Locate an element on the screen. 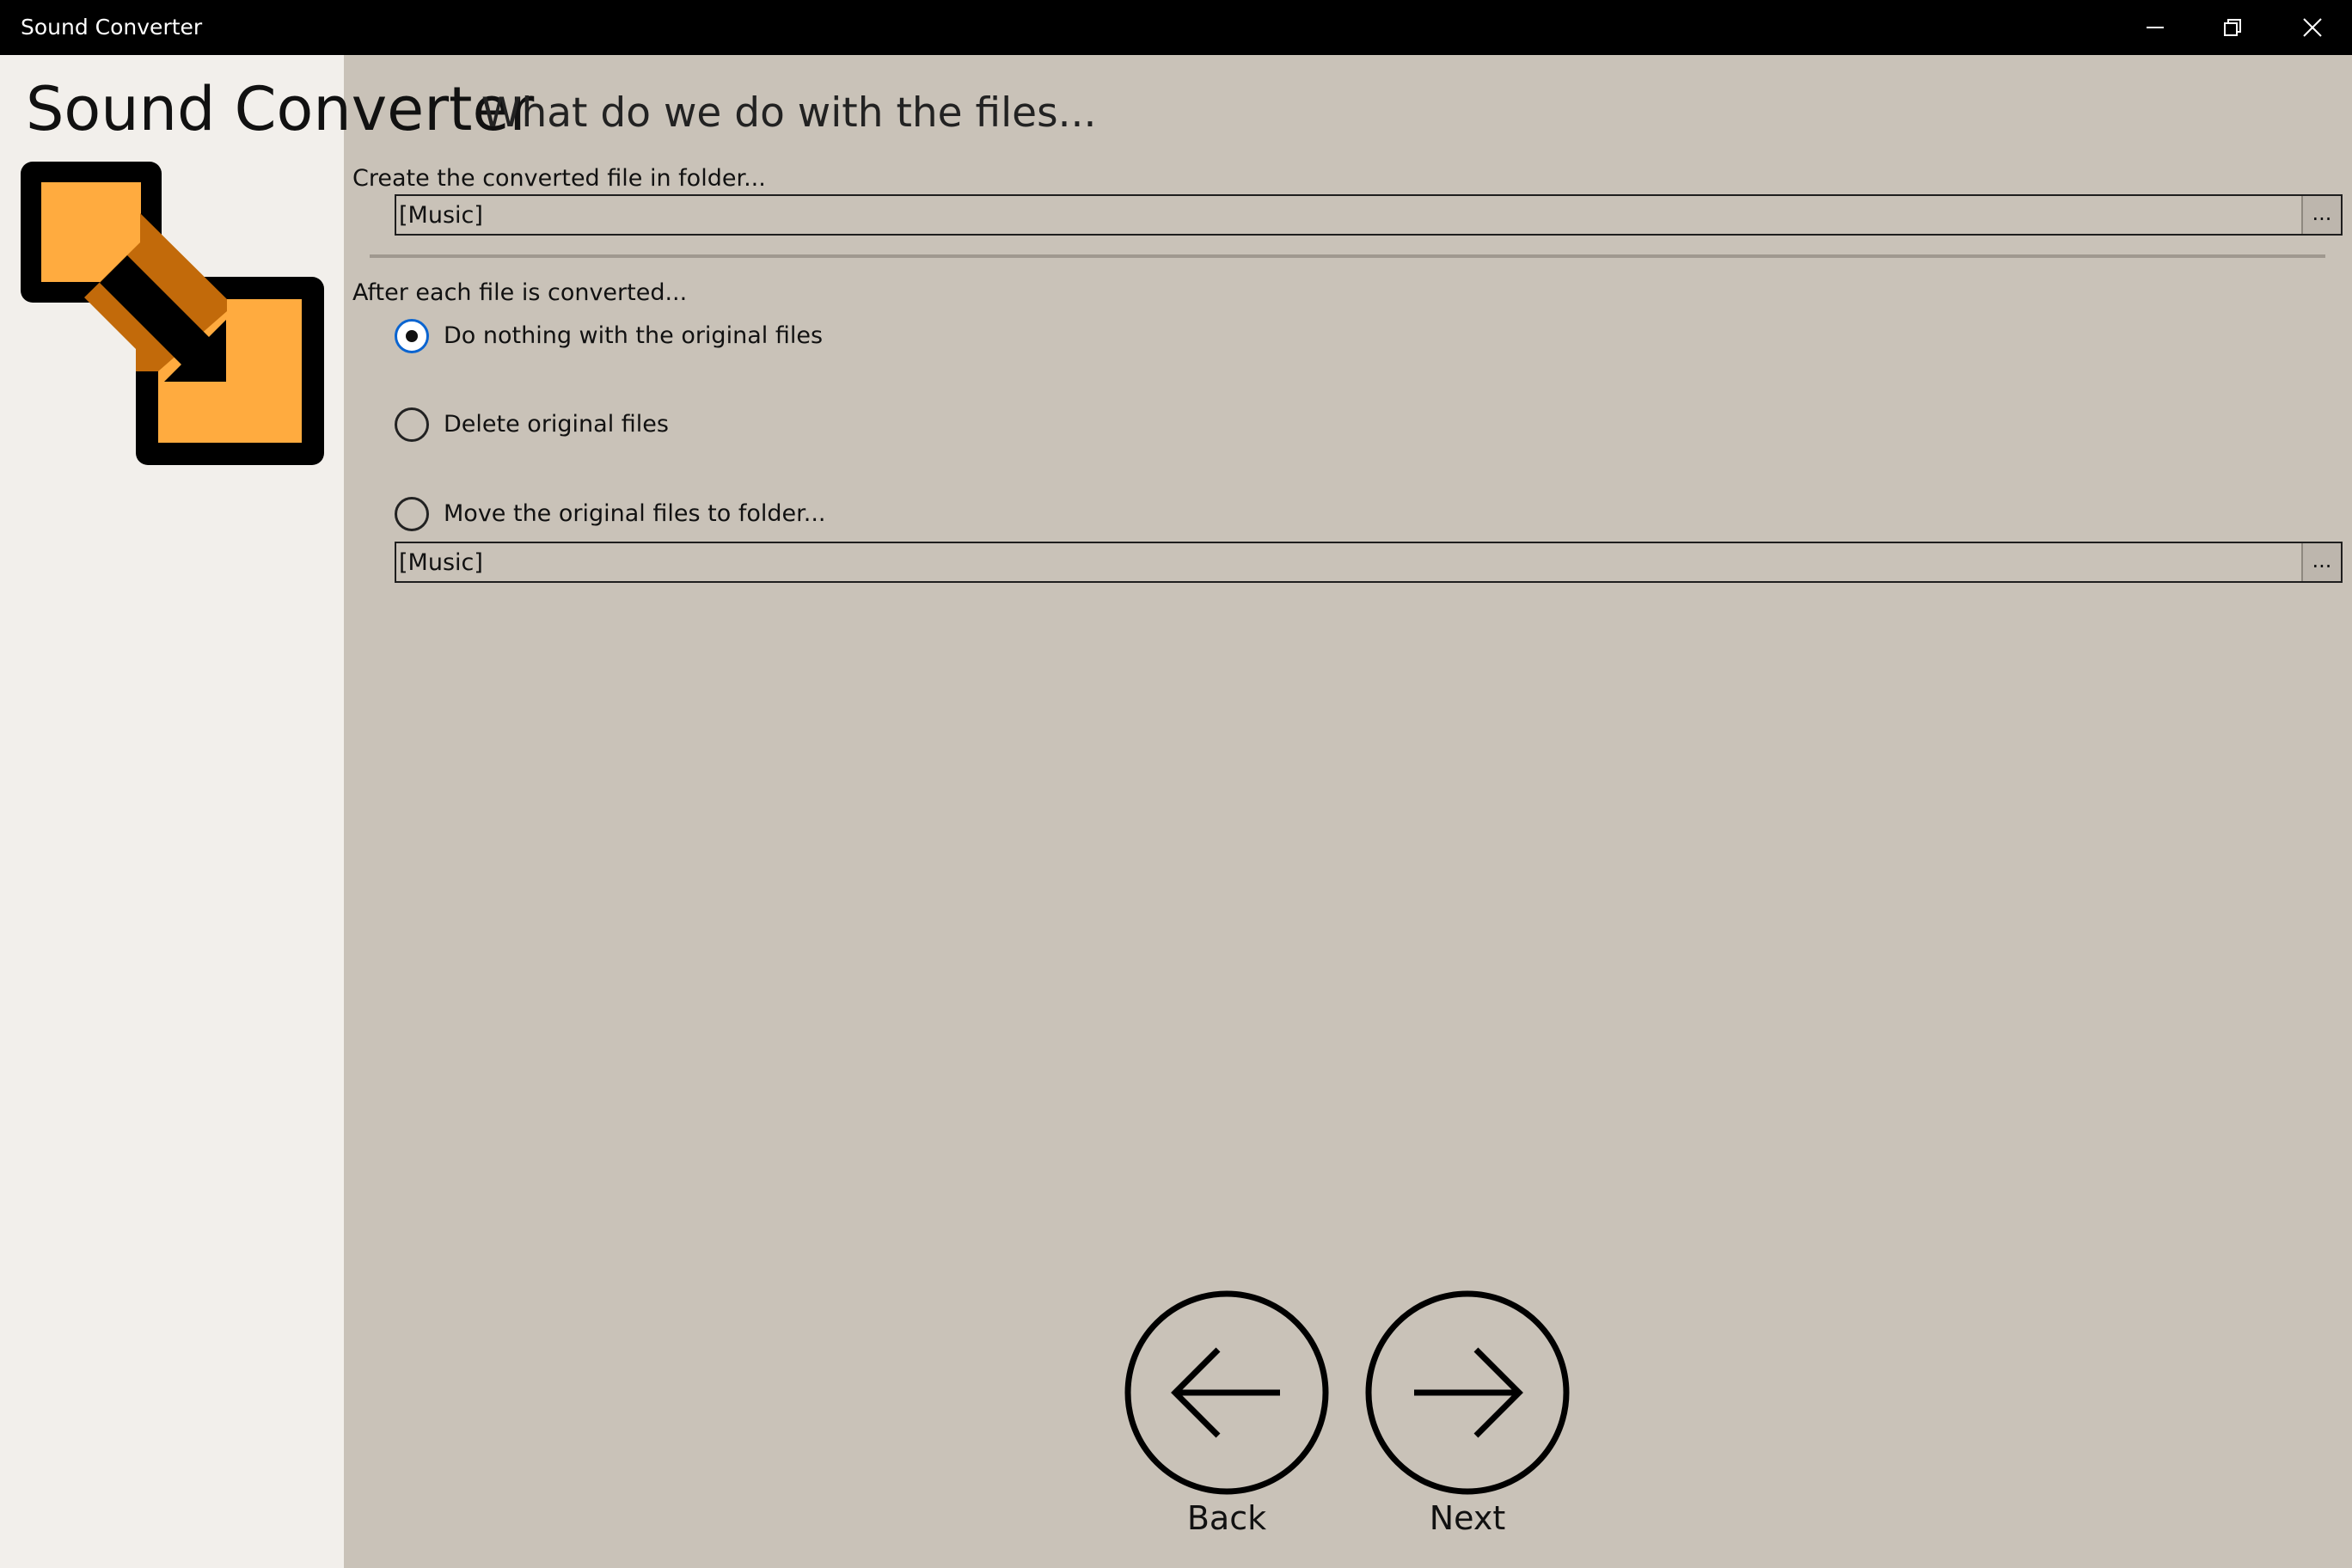 The image size is (2352, 1568). back-button is located at coordinates (1227, 1392).